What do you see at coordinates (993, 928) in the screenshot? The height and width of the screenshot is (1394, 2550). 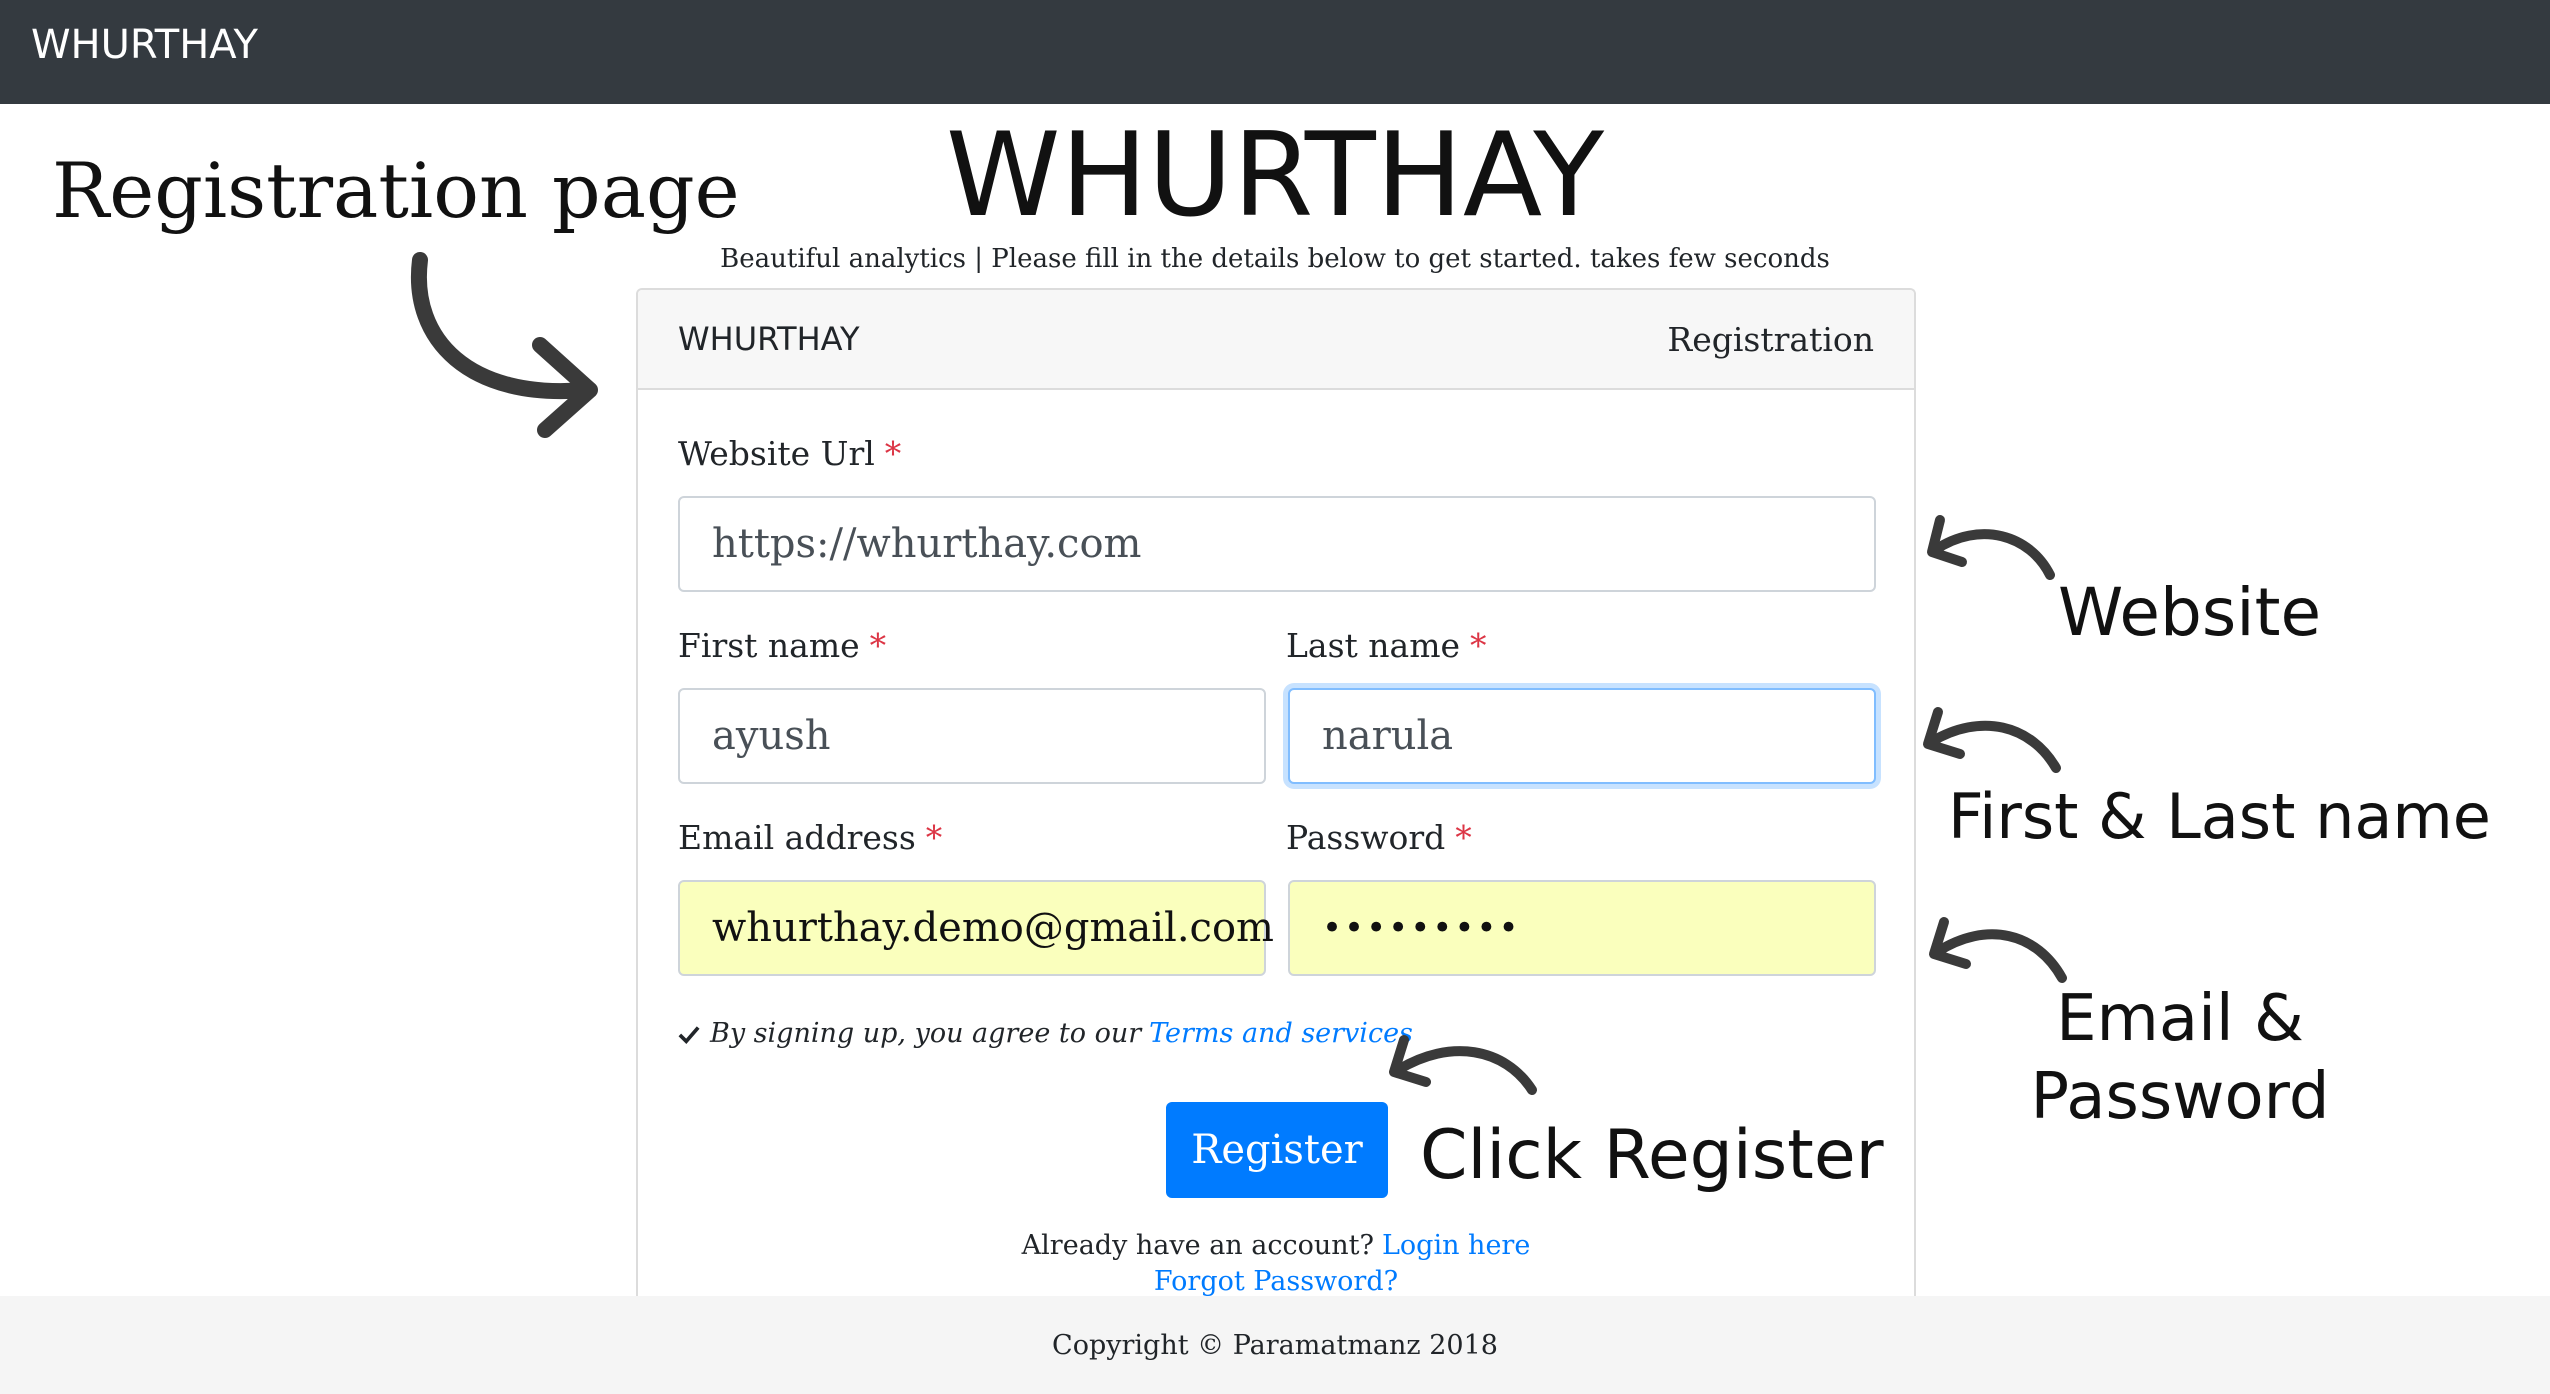 I see `email-value: whurthay.demo@gmail.com` at bounding box center [993, 928].